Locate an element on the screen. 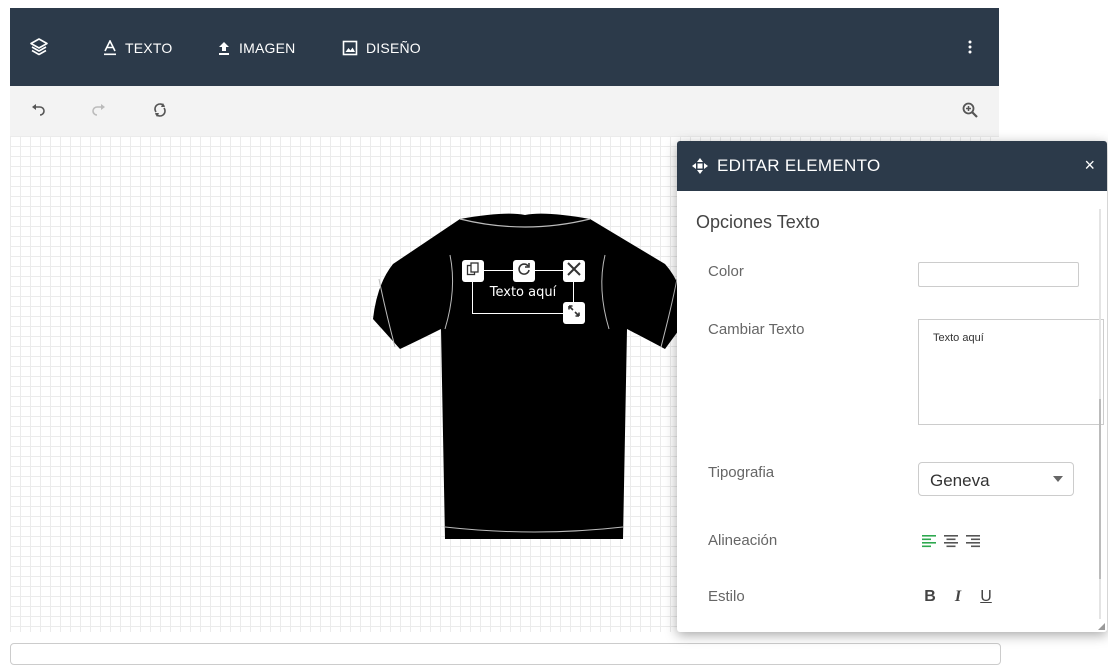  texto-label: TEXTO is located at coordinates (149, 48).